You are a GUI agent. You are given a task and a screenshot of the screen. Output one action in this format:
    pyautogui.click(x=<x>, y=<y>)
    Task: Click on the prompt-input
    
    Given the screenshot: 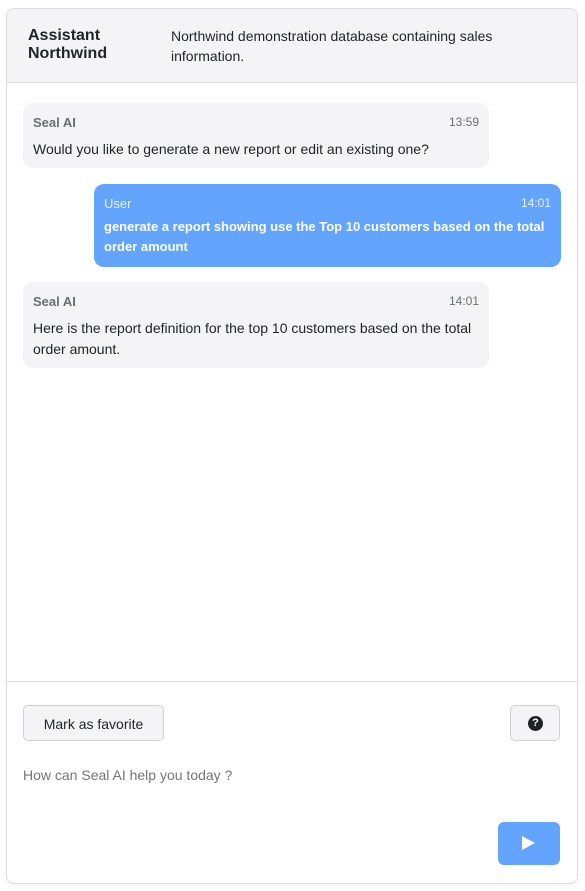 What is the action you would take?
    pyautogui.click(x=258, y=775)
    